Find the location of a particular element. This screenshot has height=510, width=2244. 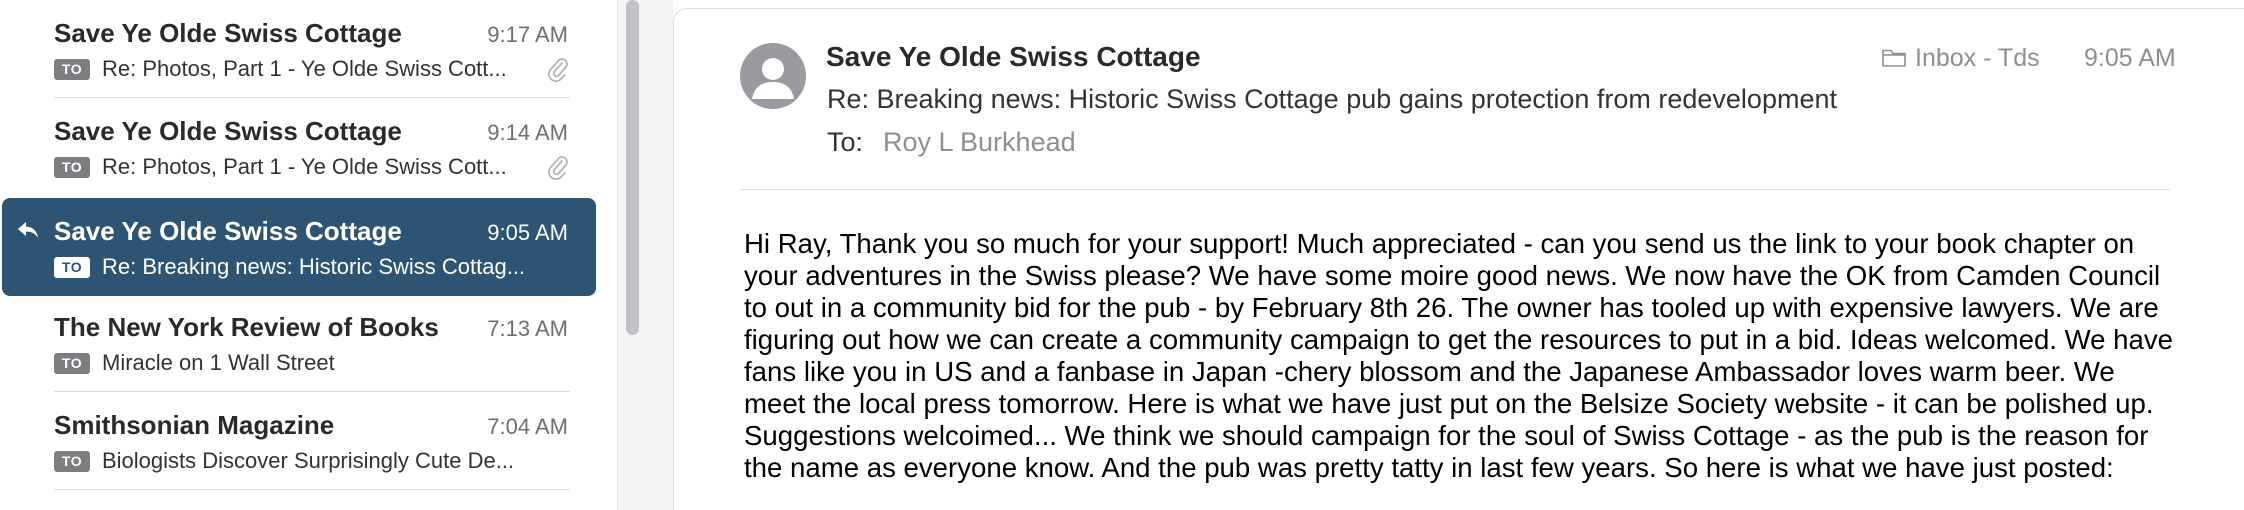

avatar-silhouette is located at coordinates (773, 78).